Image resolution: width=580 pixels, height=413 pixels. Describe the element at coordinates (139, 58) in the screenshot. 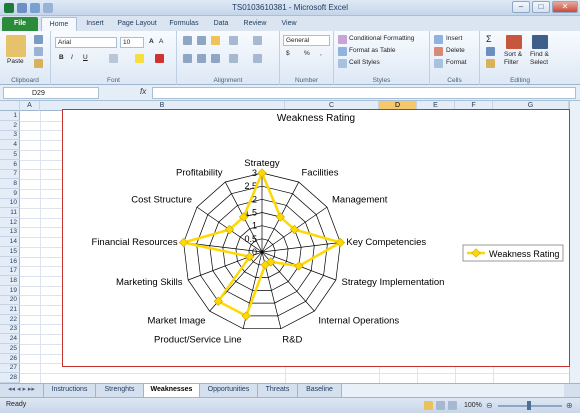

I see `fill-color-icon` at that location.